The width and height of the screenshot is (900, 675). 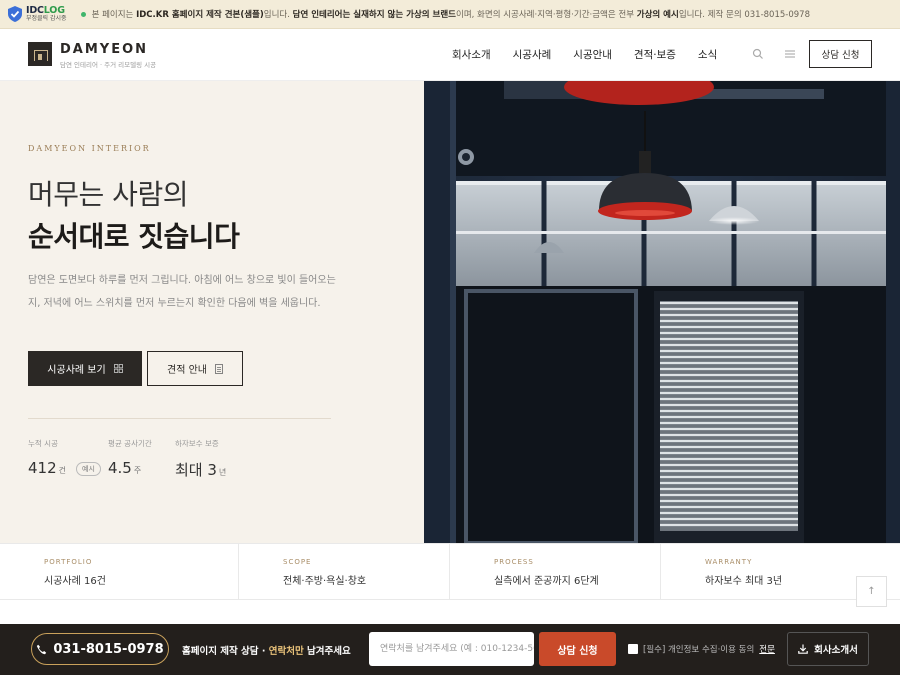 I want to click on contact-input, so click(x=451, y=649).